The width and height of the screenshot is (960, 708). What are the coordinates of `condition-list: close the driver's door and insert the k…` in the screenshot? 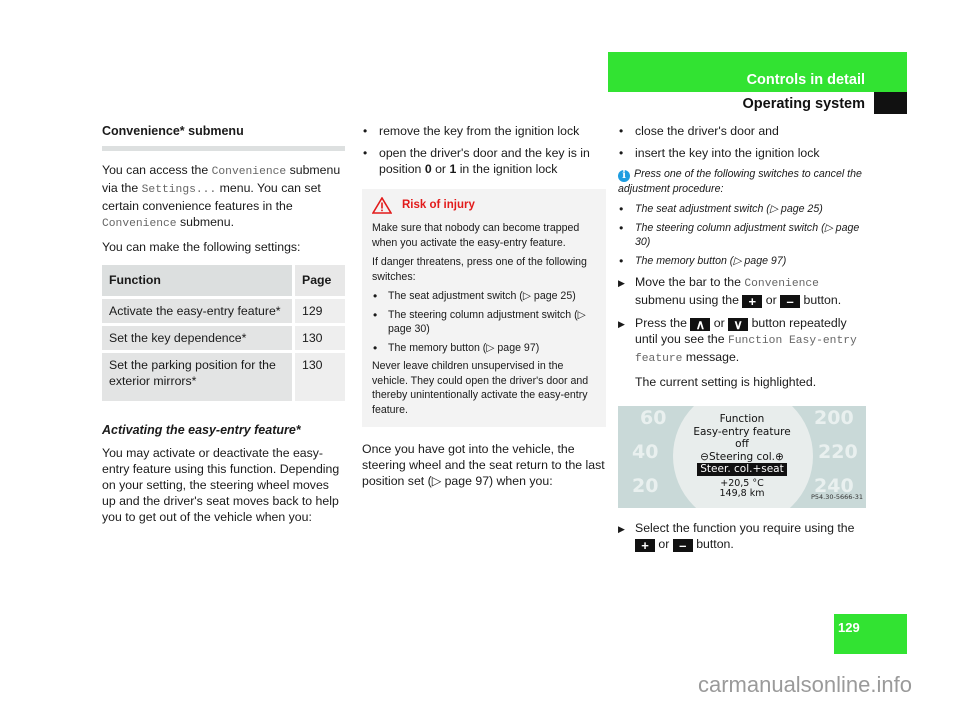 It's located at (743, 142).